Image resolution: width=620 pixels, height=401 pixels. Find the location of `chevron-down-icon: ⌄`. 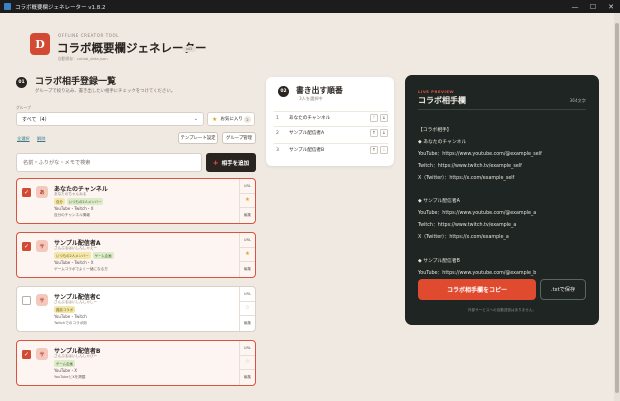

chevron-down-icon: ⌄ is located at coordinates (195, 119).